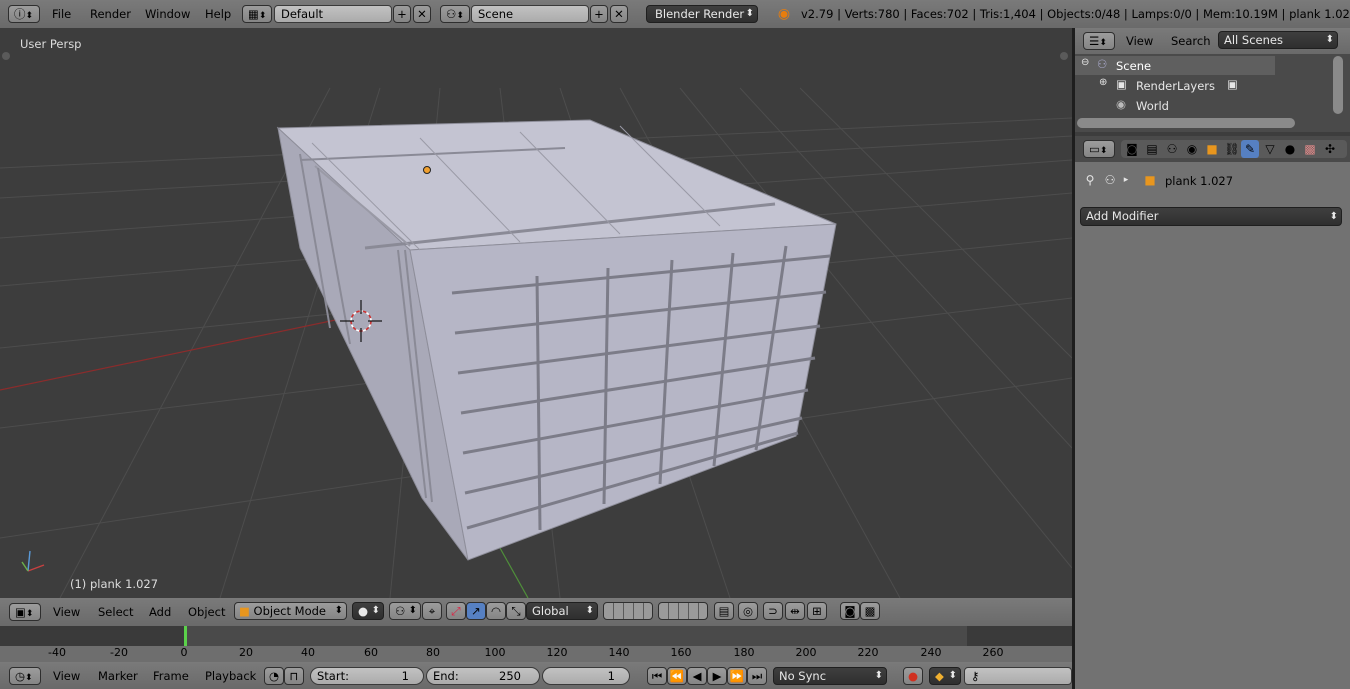  Describe the element at coordinates (1085, 62) in the screenshot. I see `collapse-icon: ⊖` at that location.